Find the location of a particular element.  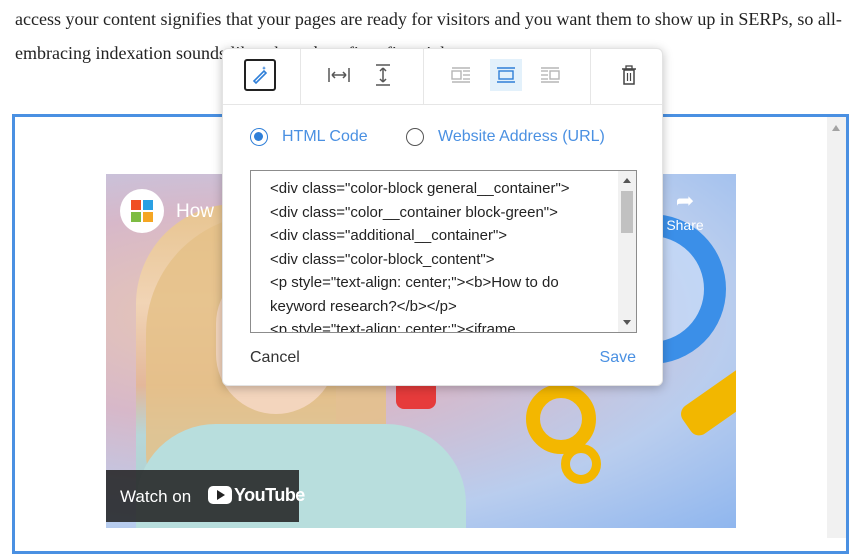

embed-toolbar is located at coordinates (442, 77).